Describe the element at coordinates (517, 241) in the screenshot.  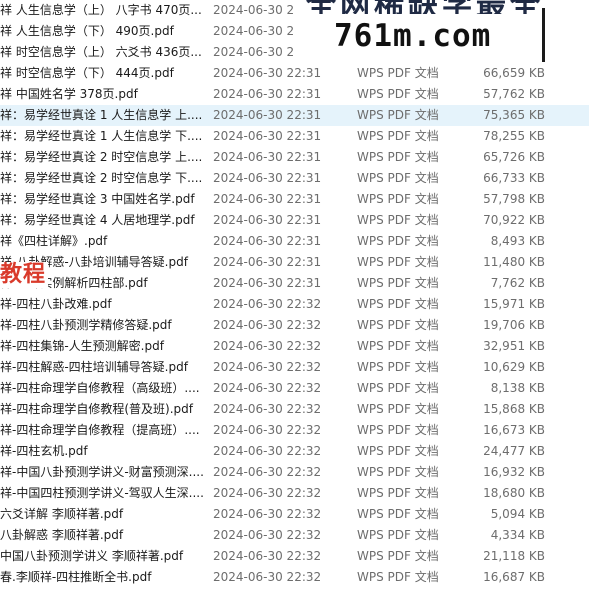
I see `file-size: 8,493 KB` at that location.